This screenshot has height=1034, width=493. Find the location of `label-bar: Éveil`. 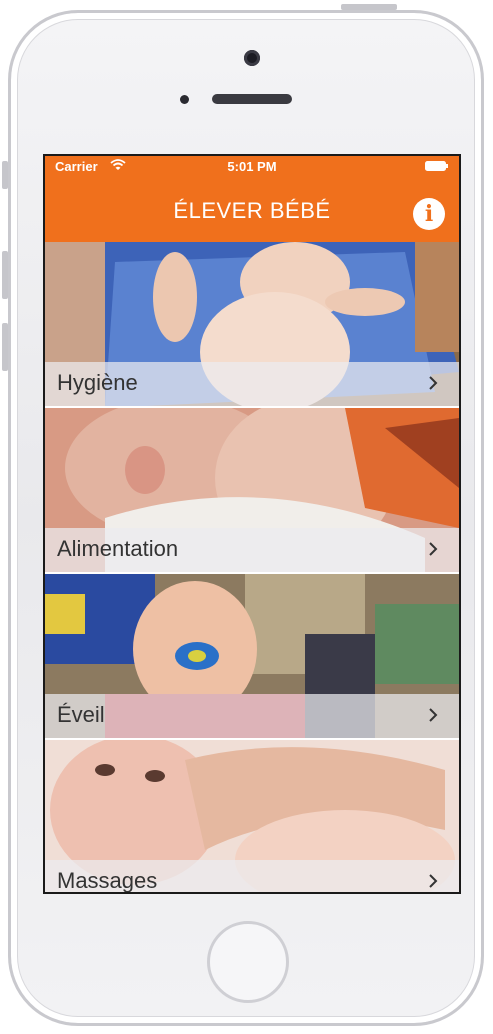

label-bar: Éveil is located at coordinates (252, 716).